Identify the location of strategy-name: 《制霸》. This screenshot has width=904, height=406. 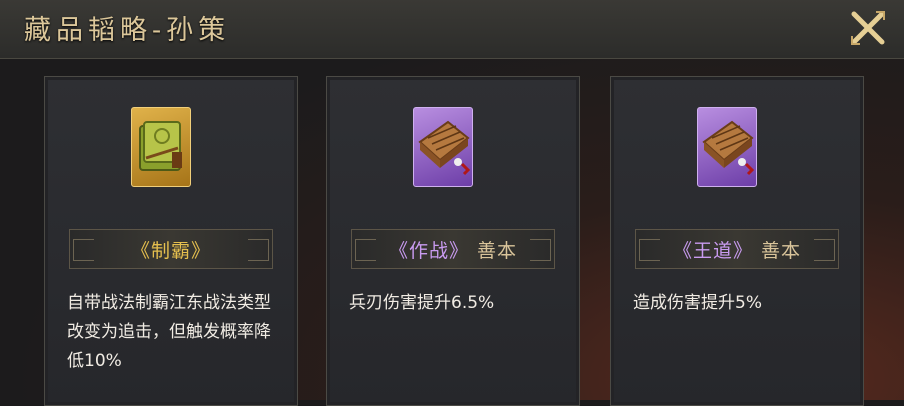
(170, 250).